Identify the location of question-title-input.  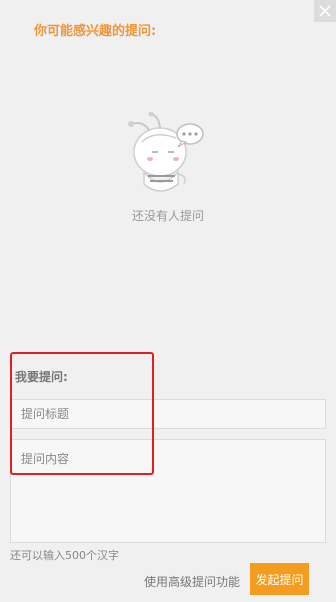
(168, 414).